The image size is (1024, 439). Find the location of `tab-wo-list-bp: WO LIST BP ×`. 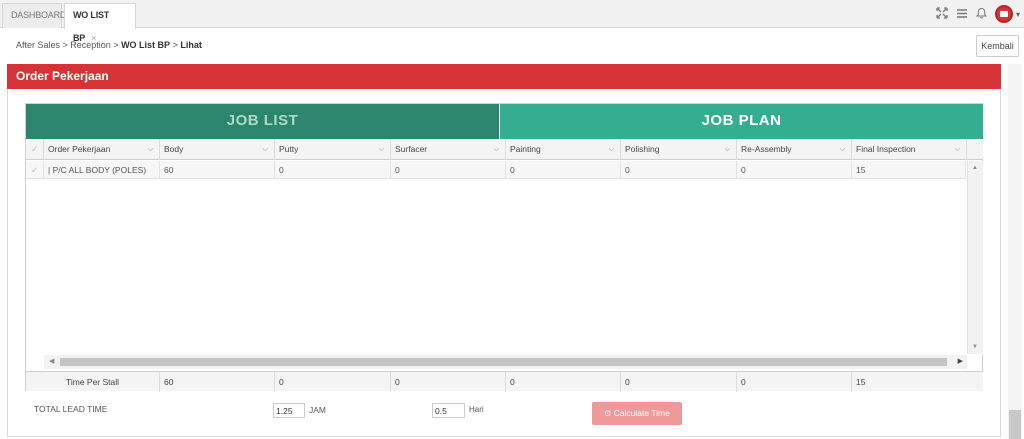

tab-wo-list-bp: WO LIST BP × is located at coordinates (100, 23).